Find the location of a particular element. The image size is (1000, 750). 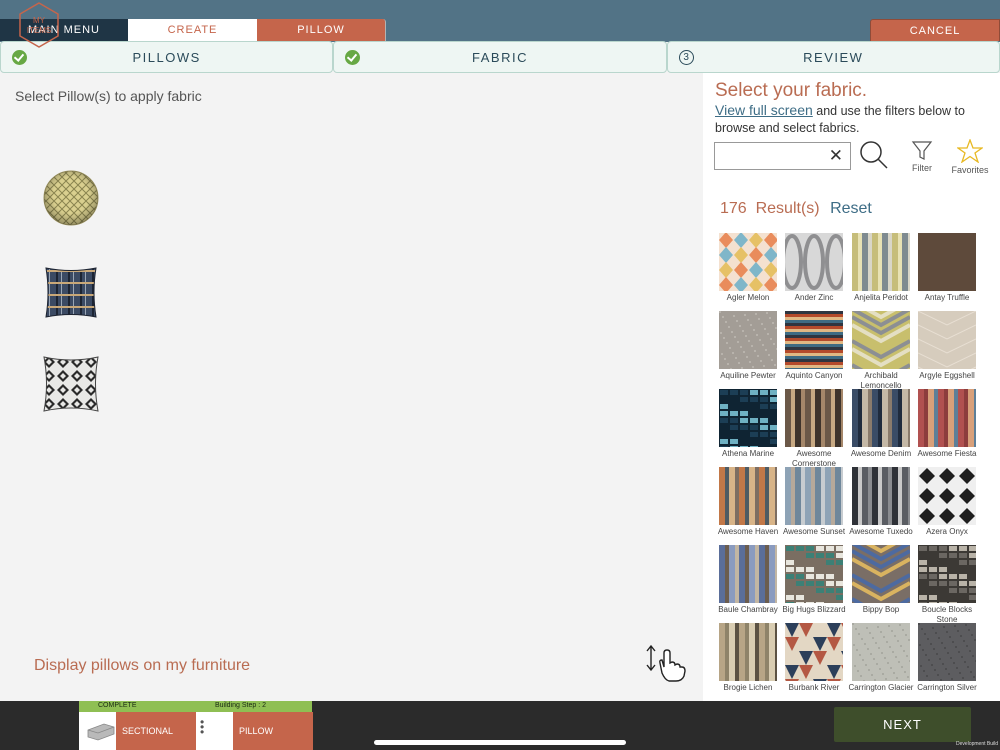

step-tabs: PILLOWS FABRIC 3 REVIEW is located at coordinates (500, 57).